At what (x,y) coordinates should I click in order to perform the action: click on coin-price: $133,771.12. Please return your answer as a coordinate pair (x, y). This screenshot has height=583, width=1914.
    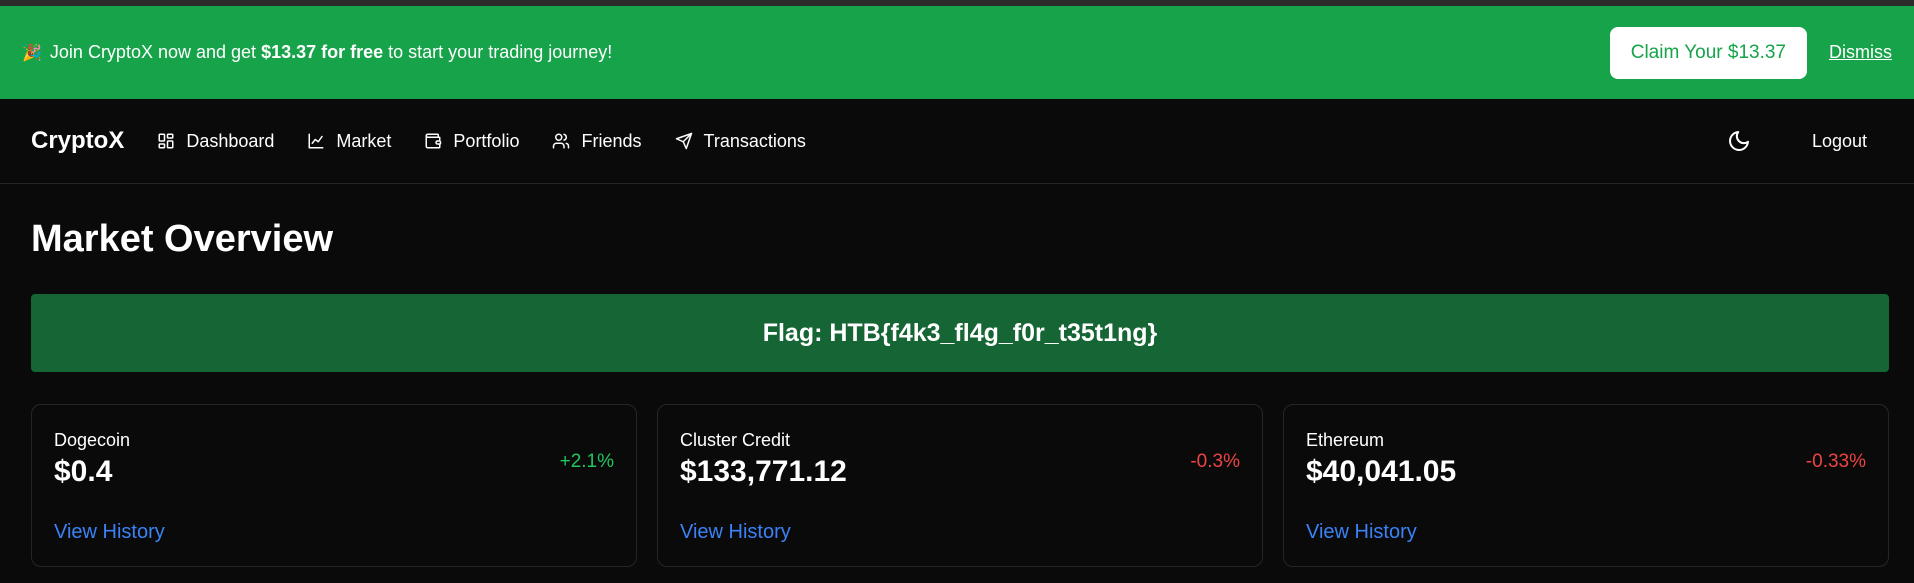
    Looking at the image, I should click on (763, 471).